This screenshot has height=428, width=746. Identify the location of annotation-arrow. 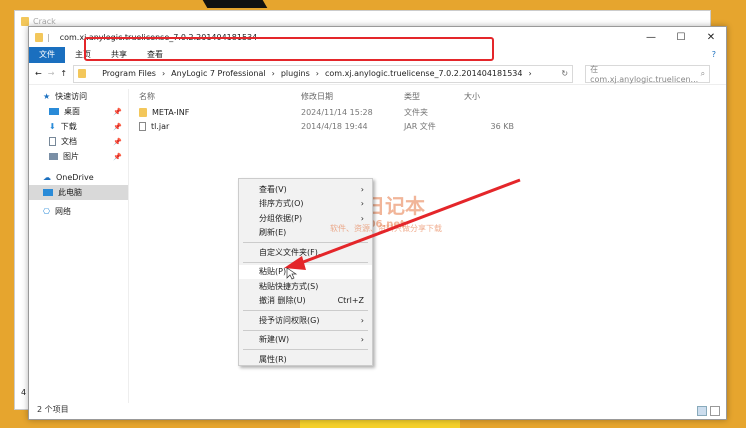
(402, 229).